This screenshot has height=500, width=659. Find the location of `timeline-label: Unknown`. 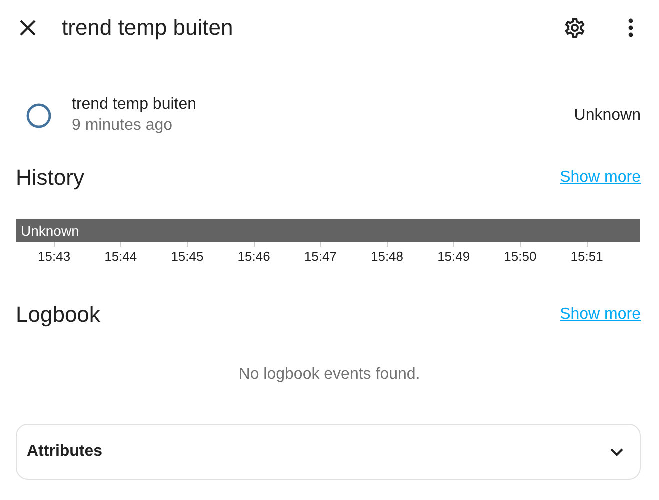

timeline-label: Unknown is located at coordinates (50, 230).